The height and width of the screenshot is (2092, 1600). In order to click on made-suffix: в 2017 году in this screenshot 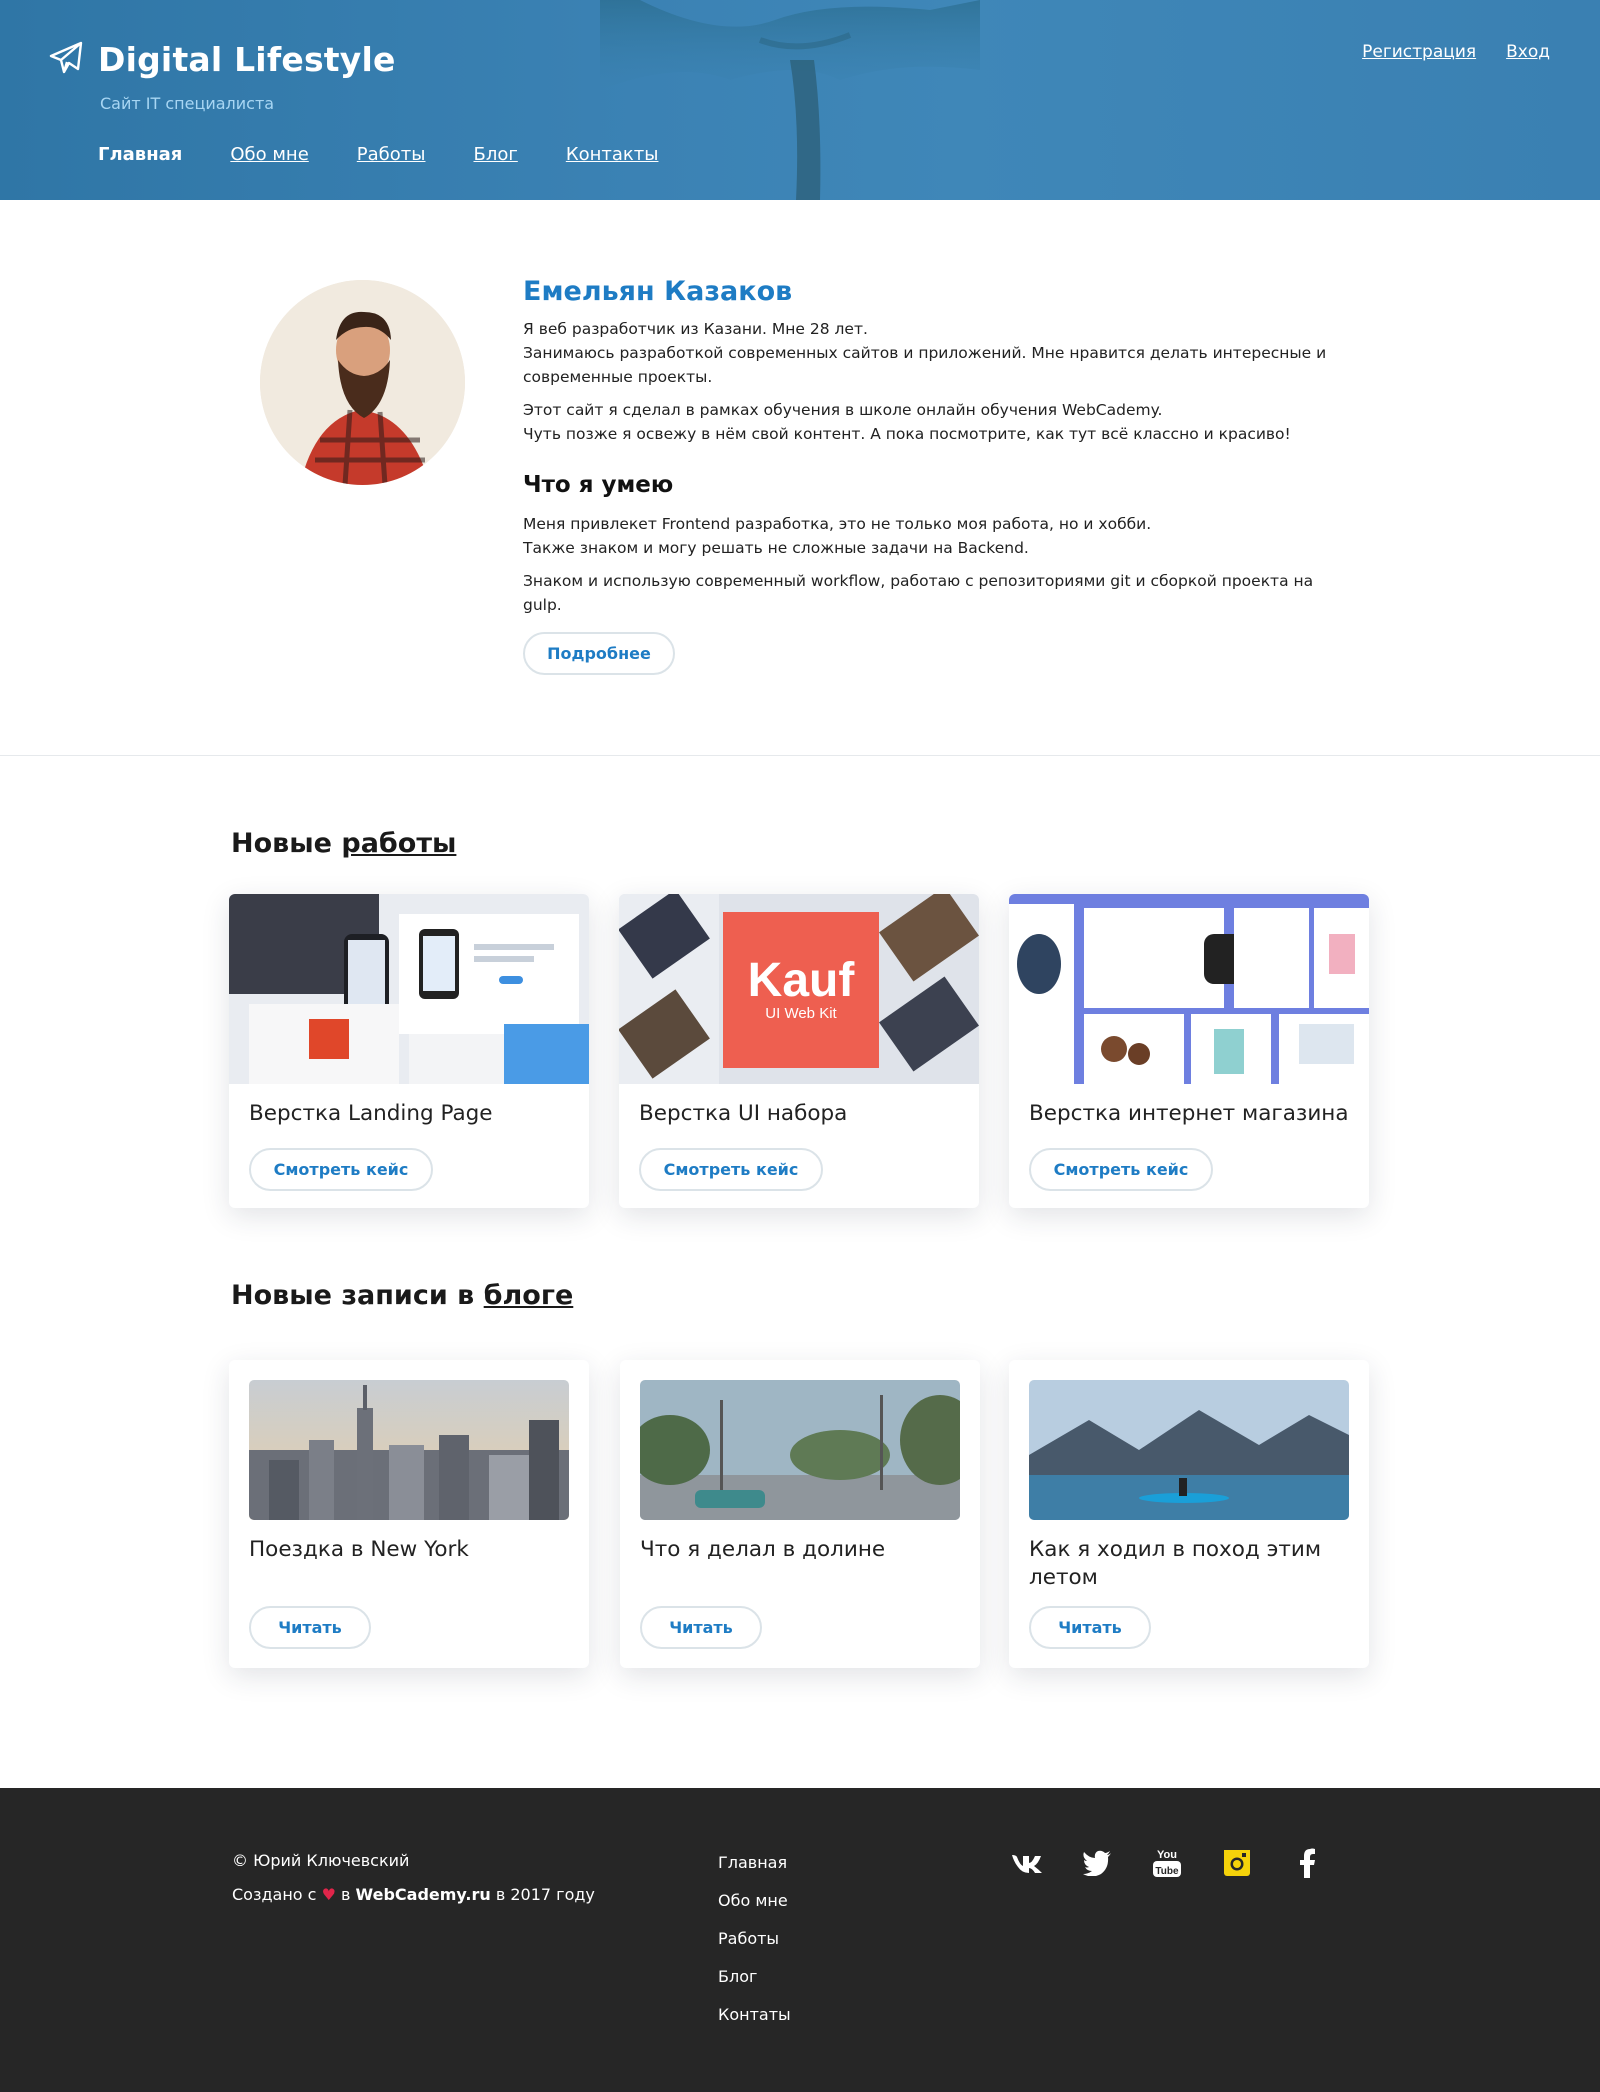, I will do `click(545, 1894)`.